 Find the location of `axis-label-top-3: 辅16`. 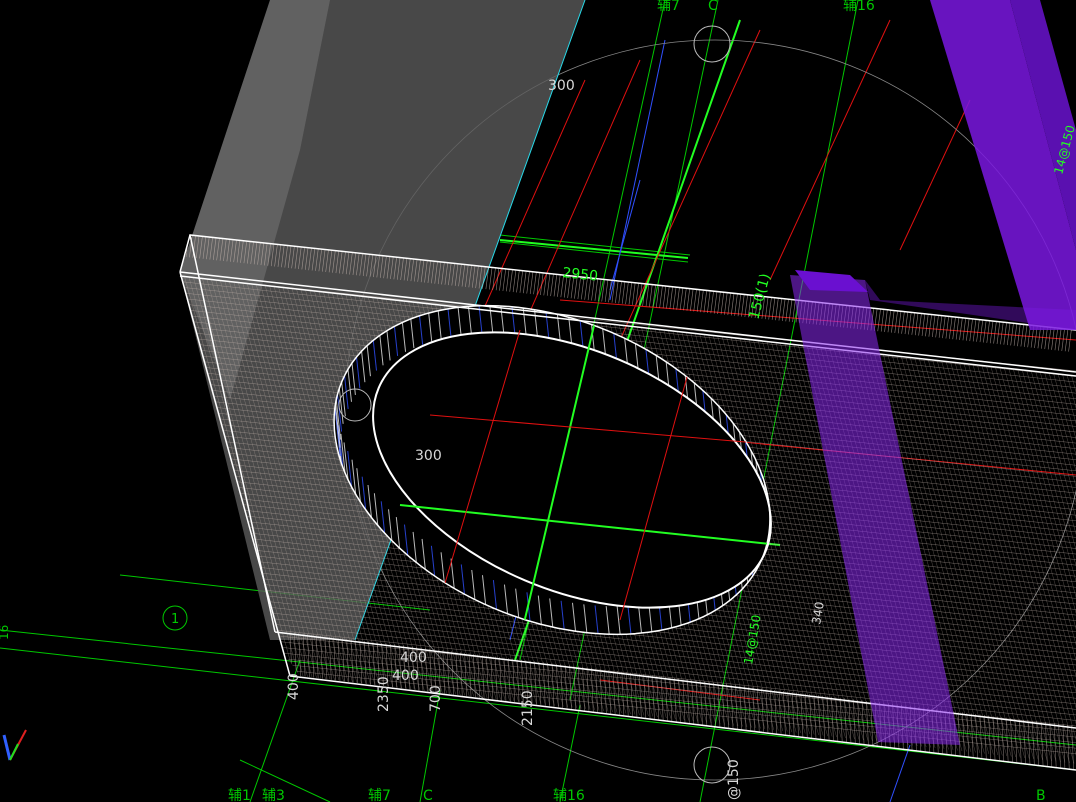

axis-label-top-3: 辅16 is located at coordinates (859, 7).